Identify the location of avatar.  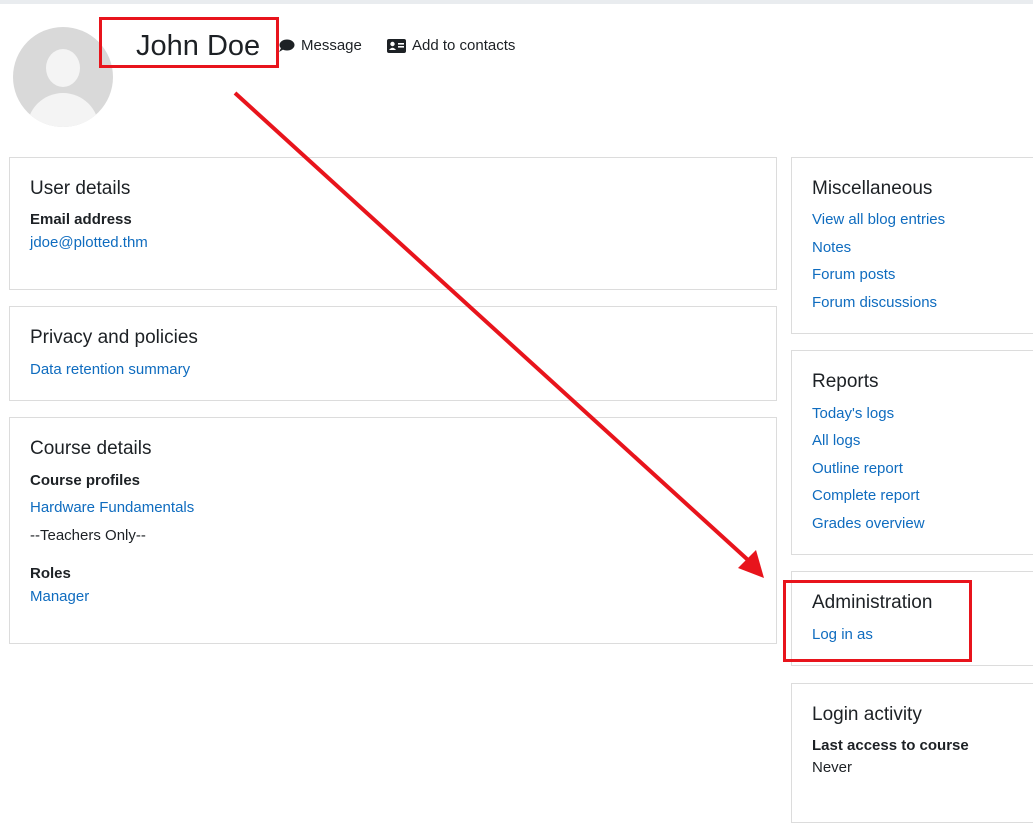
(63, 77).